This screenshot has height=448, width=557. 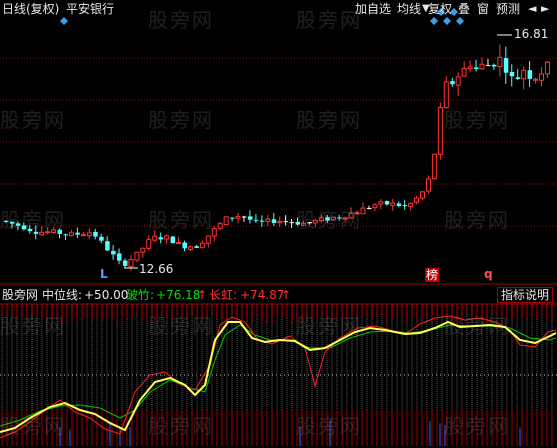 What do you see at coordinates (202, 295) in the screenshot?
I see `pozhu-up-arrow-icon: ↑` at bounding box center [202, 295].